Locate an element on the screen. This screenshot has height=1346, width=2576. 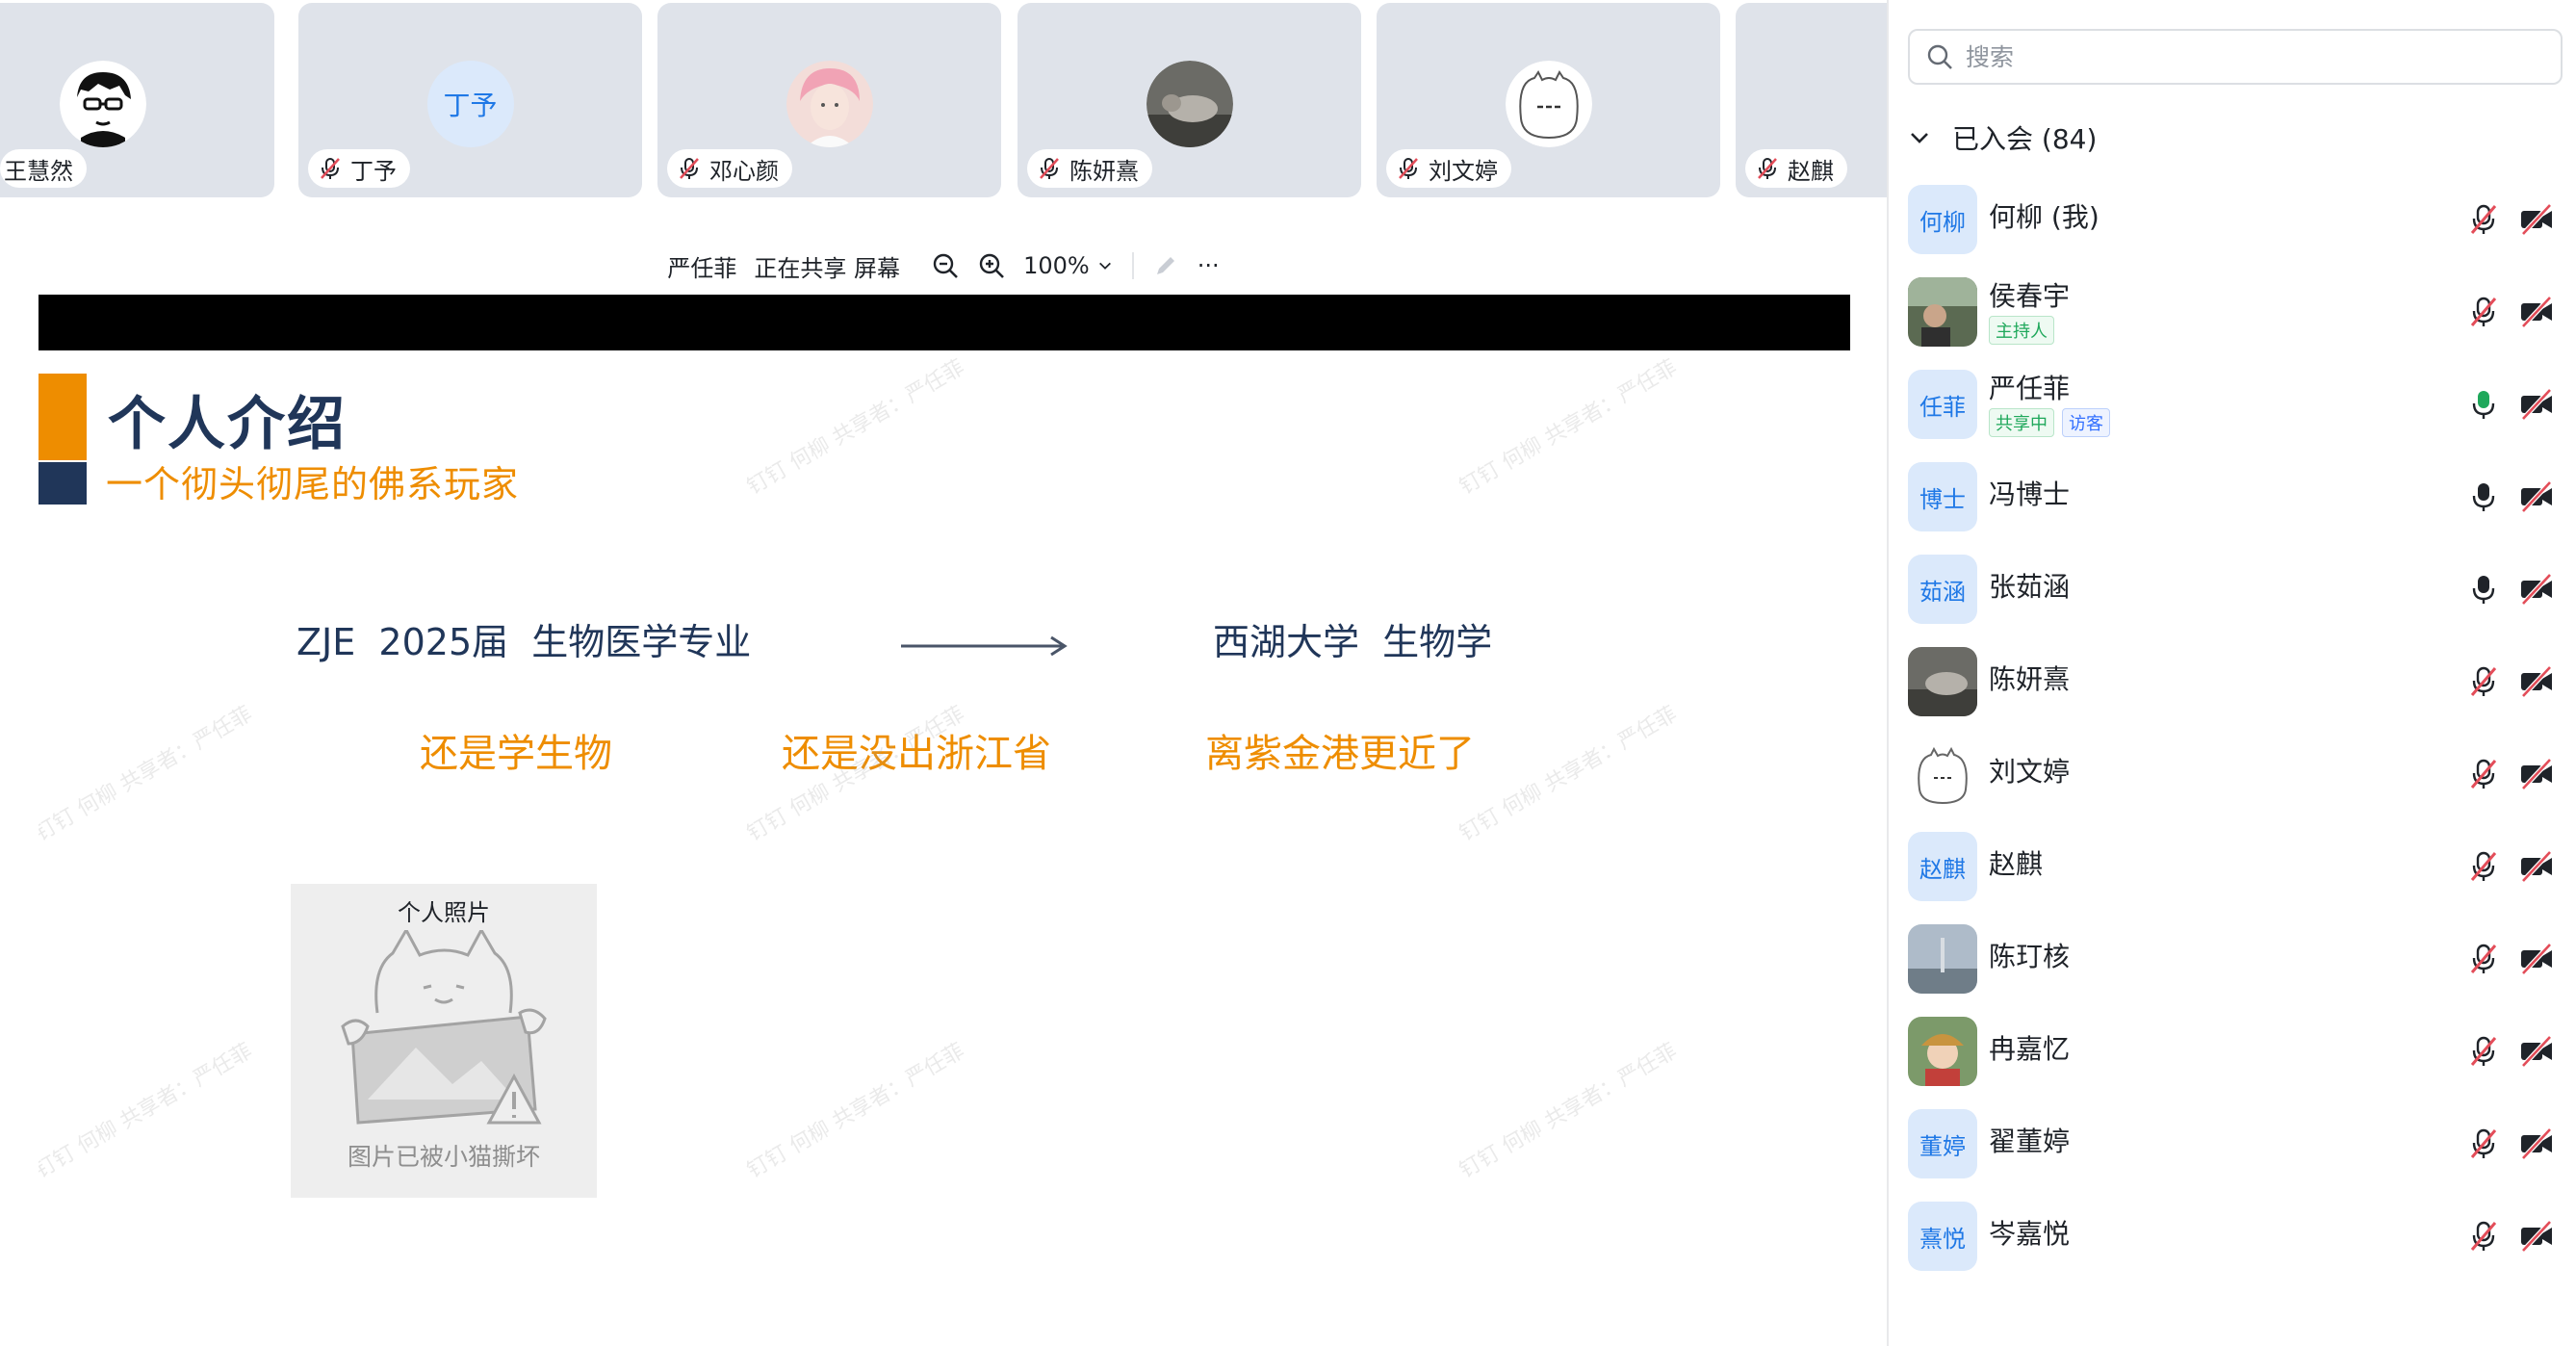
participant-row: 博士 冯博士 is located at coordinates (2233, 497).